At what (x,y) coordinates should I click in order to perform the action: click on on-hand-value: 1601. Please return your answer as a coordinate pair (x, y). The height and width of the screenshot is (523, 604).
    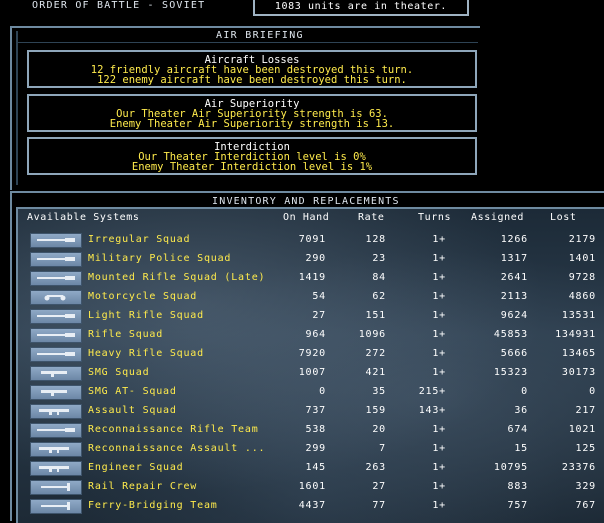
    Looking at the image, I should click on (312, 486).